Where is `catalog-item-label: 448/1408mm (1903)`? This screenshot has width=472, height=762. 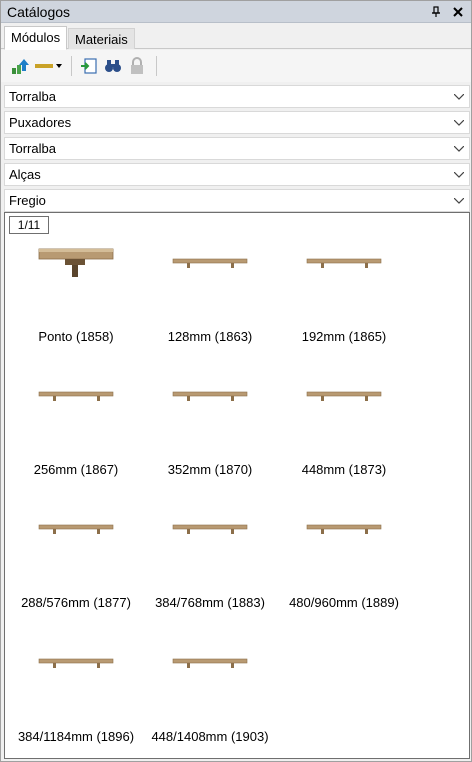 catalog-item-label: 448/1408mm (1903) is located at coordinates (210, 736).